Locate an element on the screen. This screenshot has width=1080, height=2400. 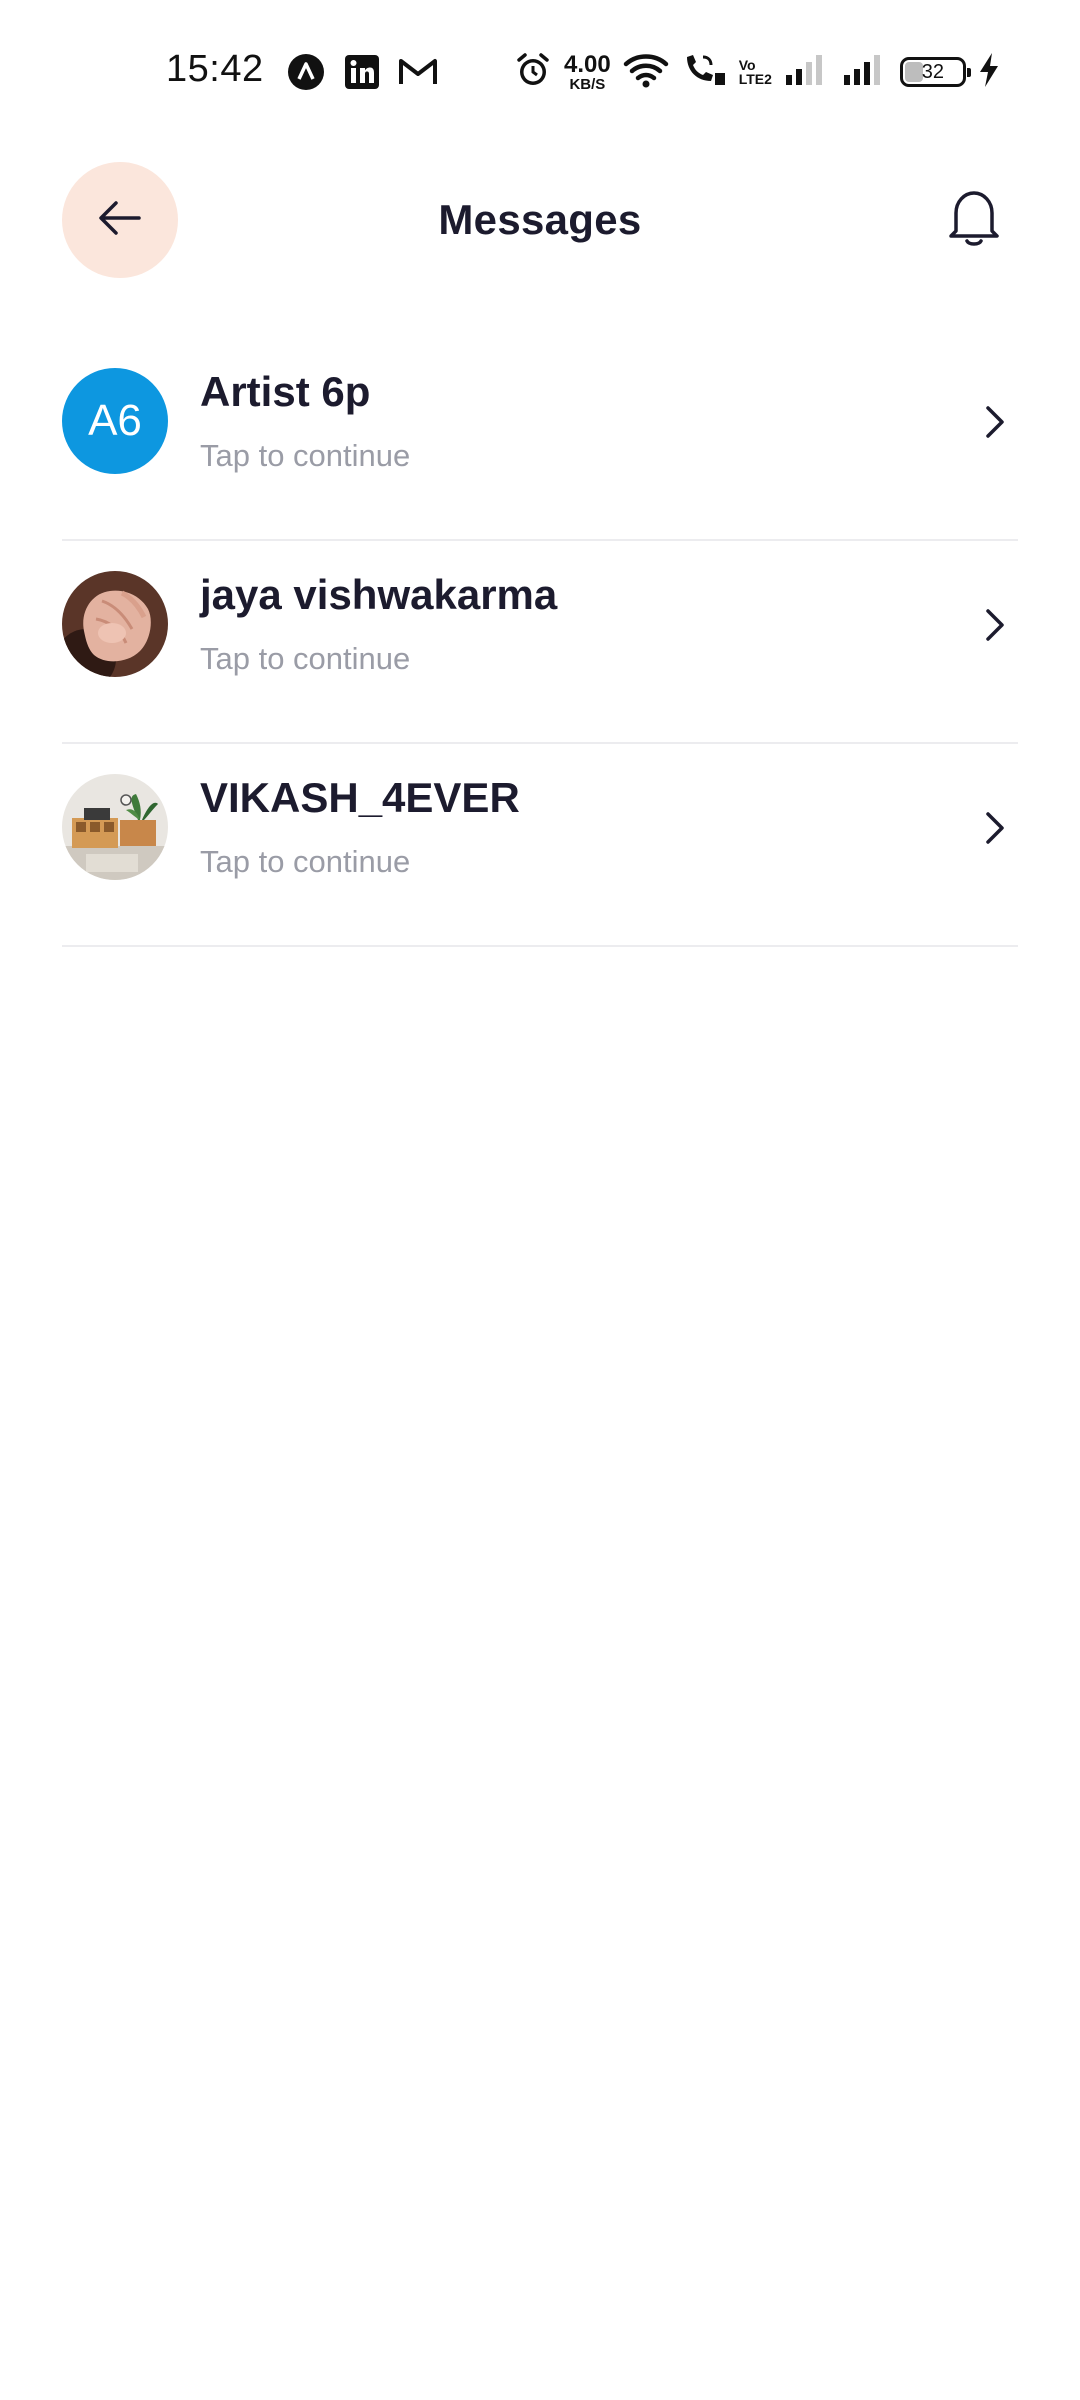
battery-level: 32 is located at coordinates (933, 71).